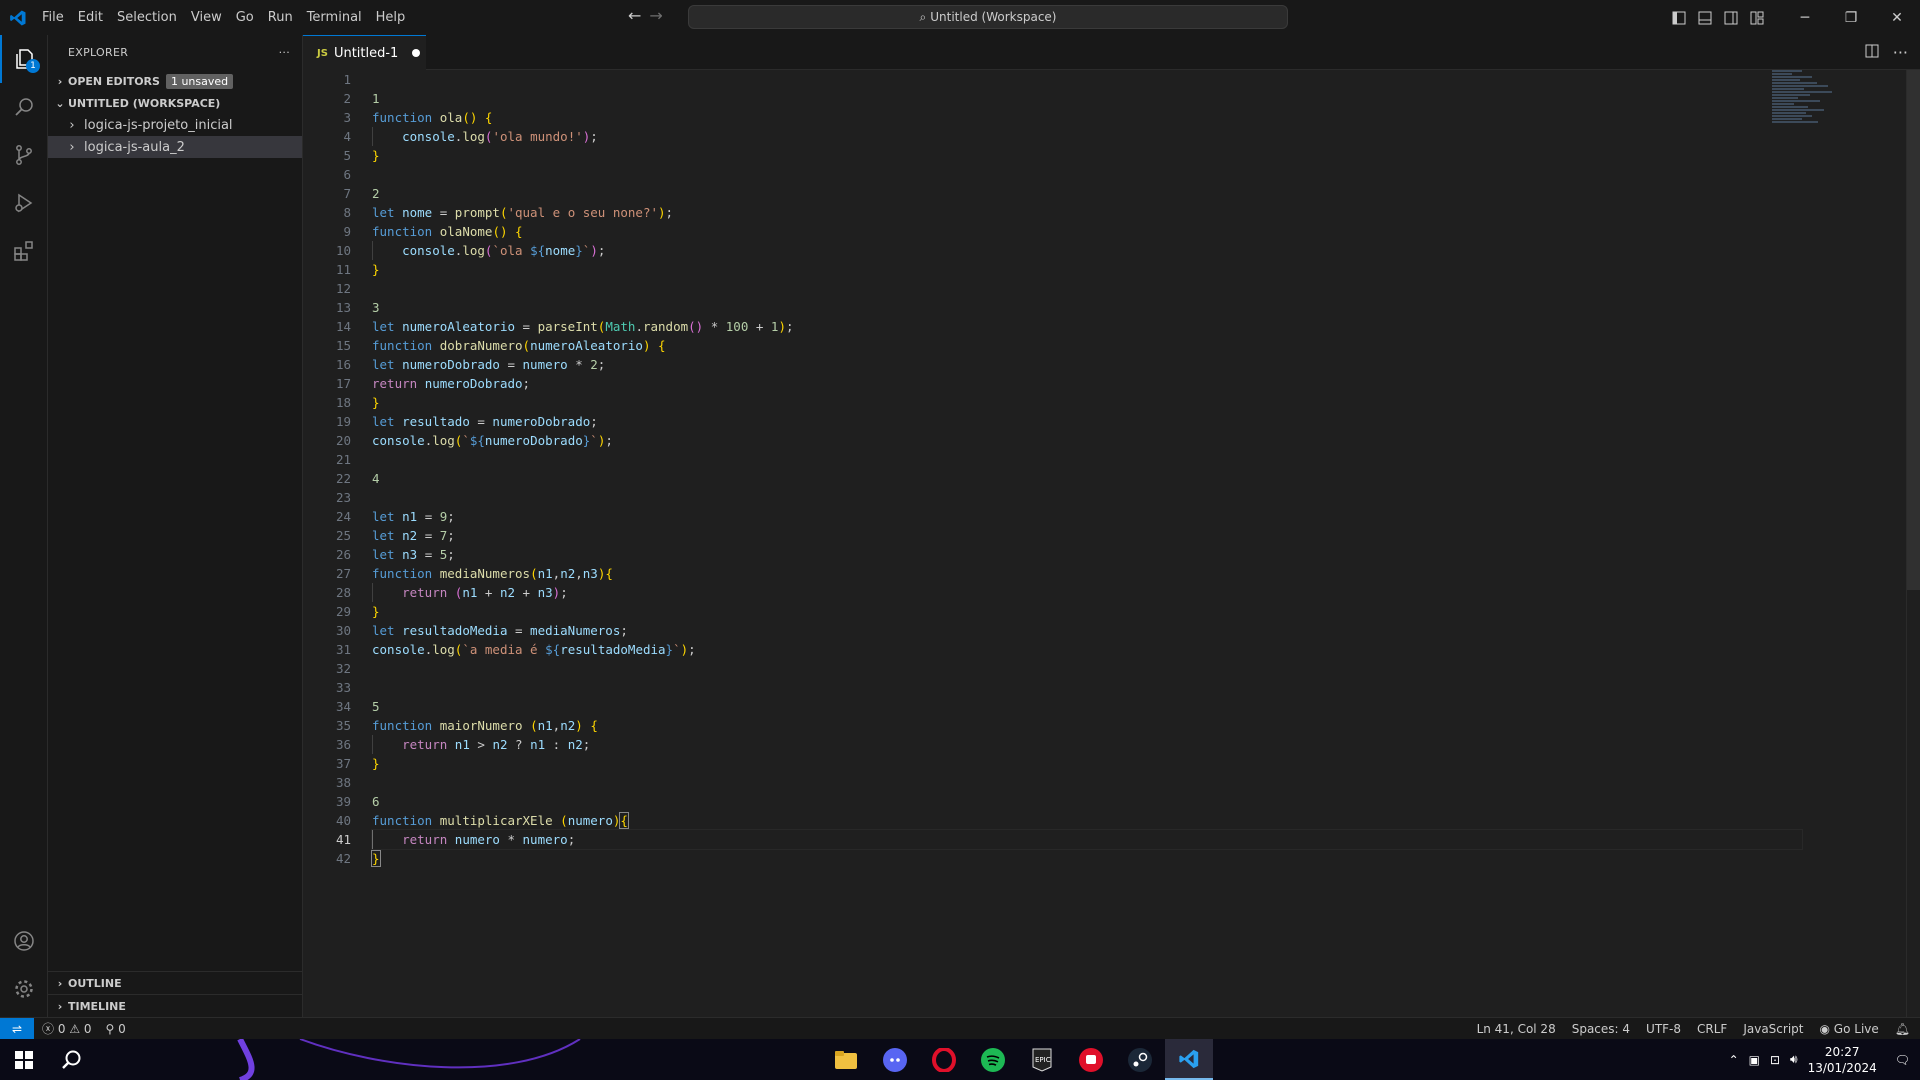  I want to click on unsaved-dot-icon, so click(416, 53).